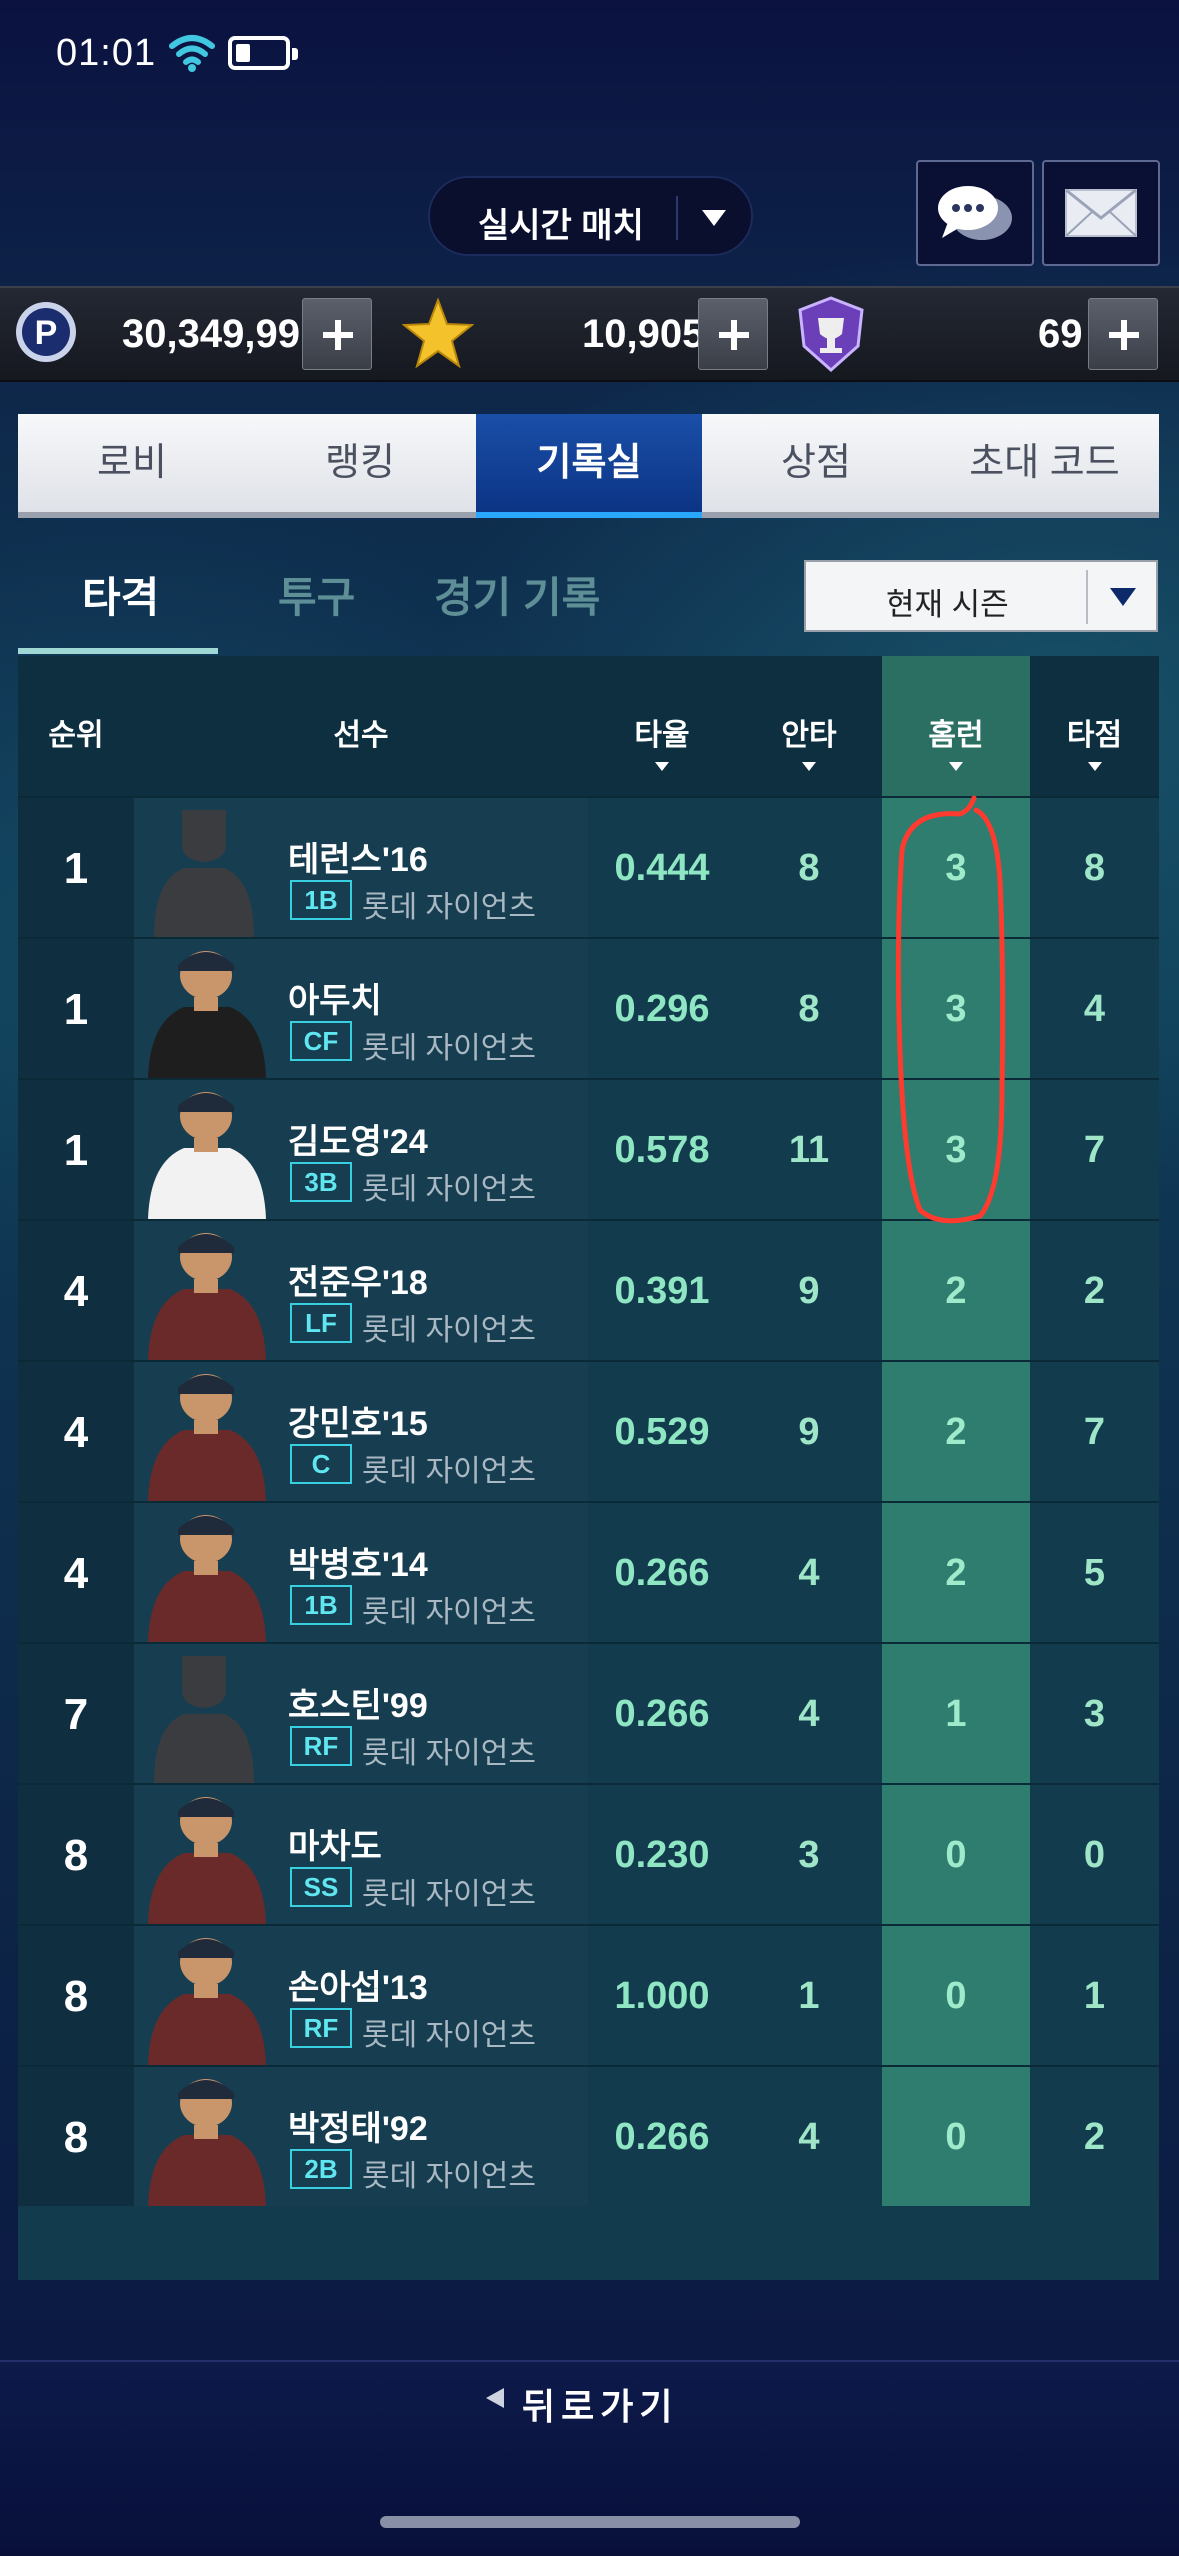 This screenshot has width=1179, height=2556. What do you see at coordinates (321, 1182) in the screenshot?
I see `position-badge: 3B` at bounding box center [321, 1182].